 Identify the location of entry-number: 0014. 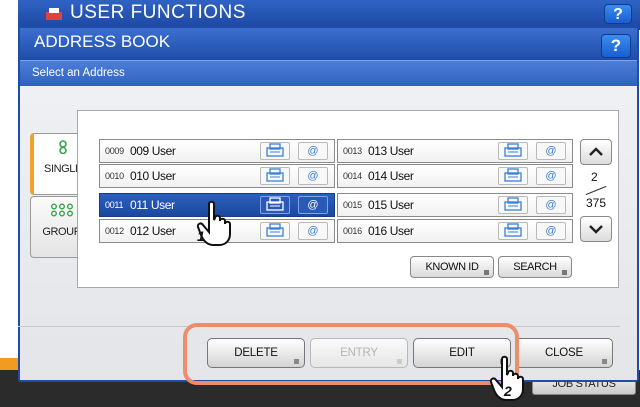
(352, 176).